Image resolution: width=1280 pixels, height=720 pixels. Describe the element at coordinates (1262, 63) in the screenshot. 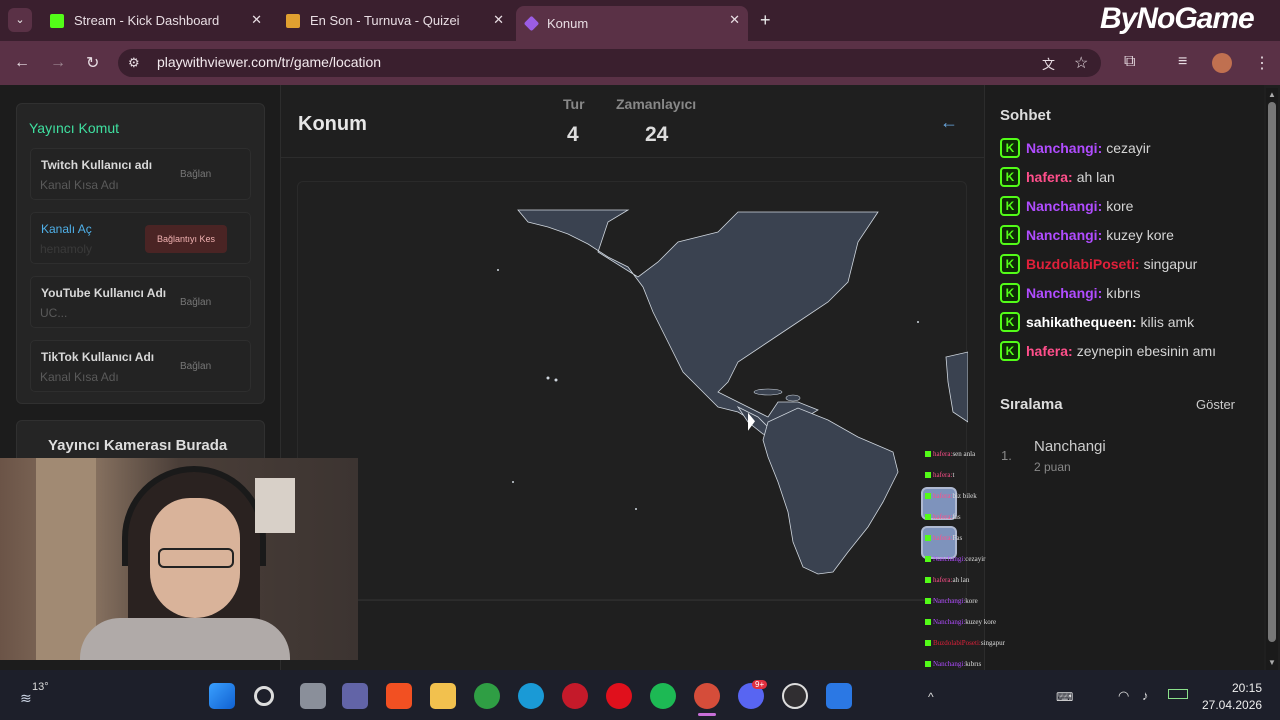

I see `menu-kebab-icon: ⋮` at that location.